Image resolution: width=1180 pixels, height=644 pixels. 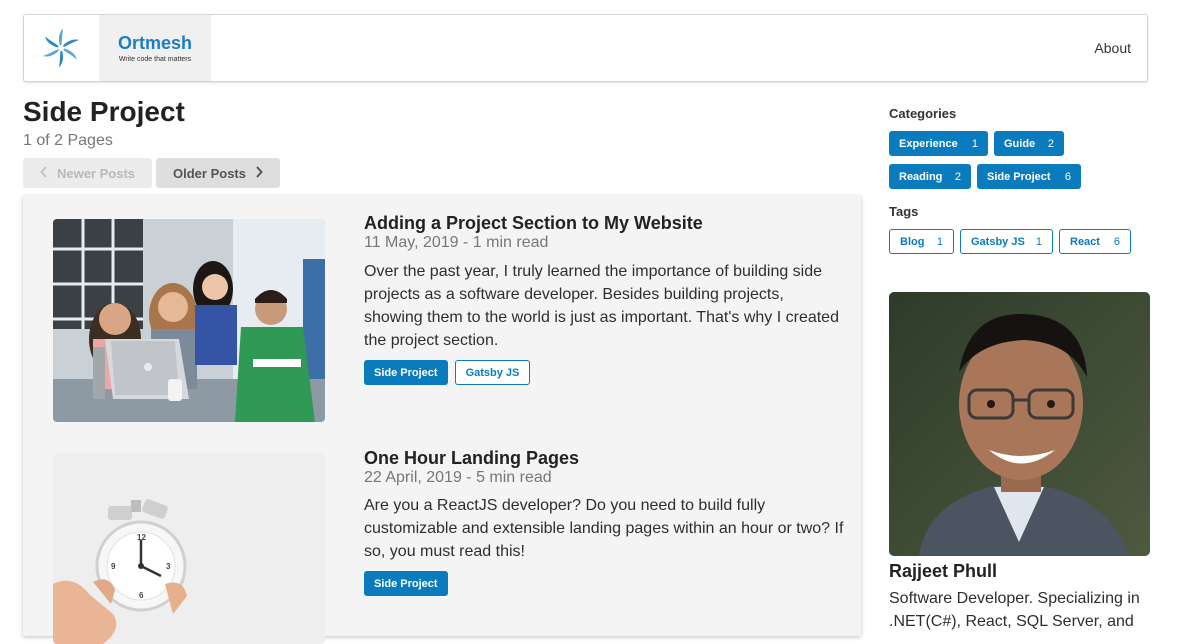 What do you see at coordinates (155, 43) in the screenshot?
I see `brand-name: Ortmesh` at bounding box center [155, 43].